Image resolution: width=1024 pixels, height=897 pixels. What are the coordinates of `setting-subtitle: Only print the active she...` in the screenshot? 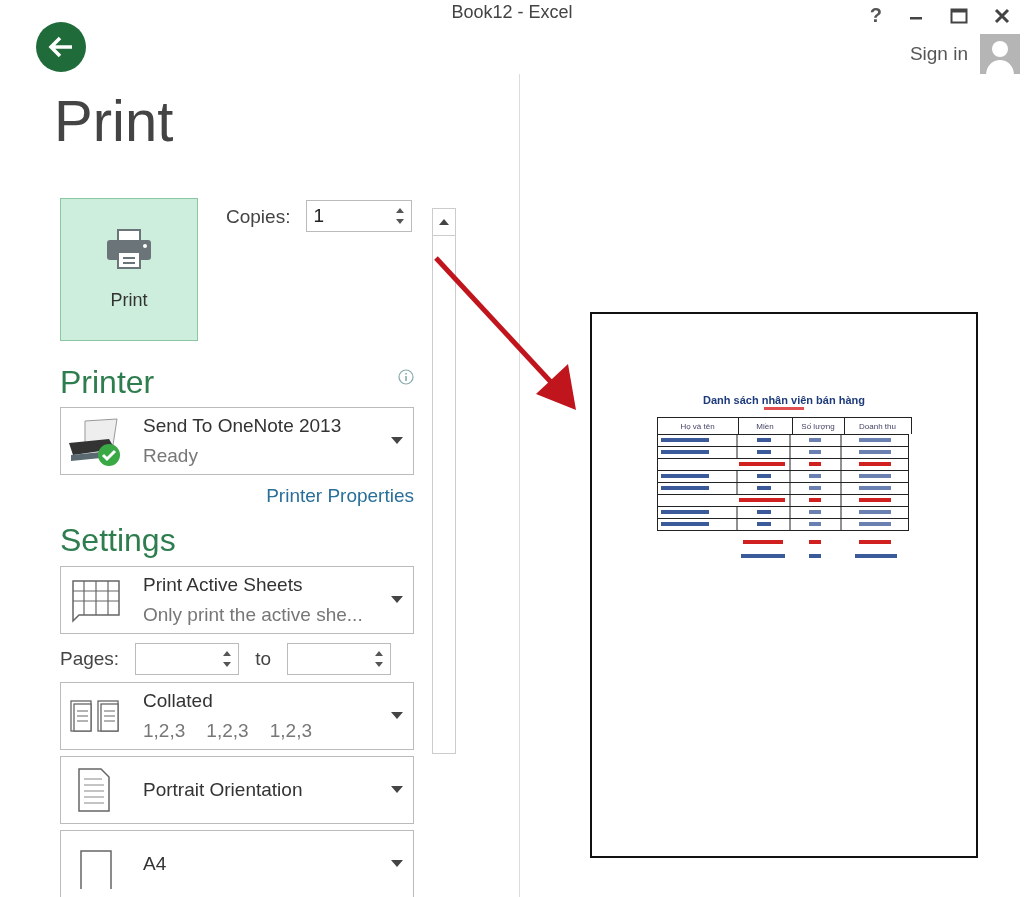 It's located at (253, 614).